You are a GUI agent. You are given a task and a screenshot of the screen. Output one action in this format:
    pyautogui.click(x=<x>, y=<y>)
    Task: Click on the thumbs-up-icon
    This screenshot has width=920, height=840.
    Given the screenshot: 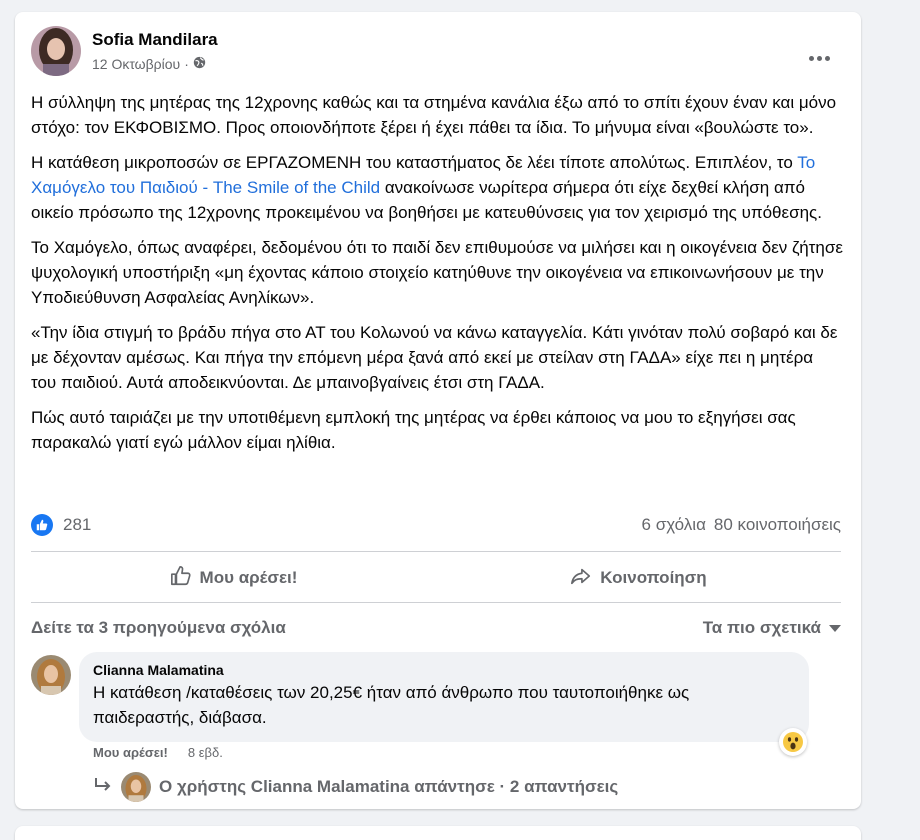 What is the action you would take?
    pyautogui.click(x=181, y=578)
    